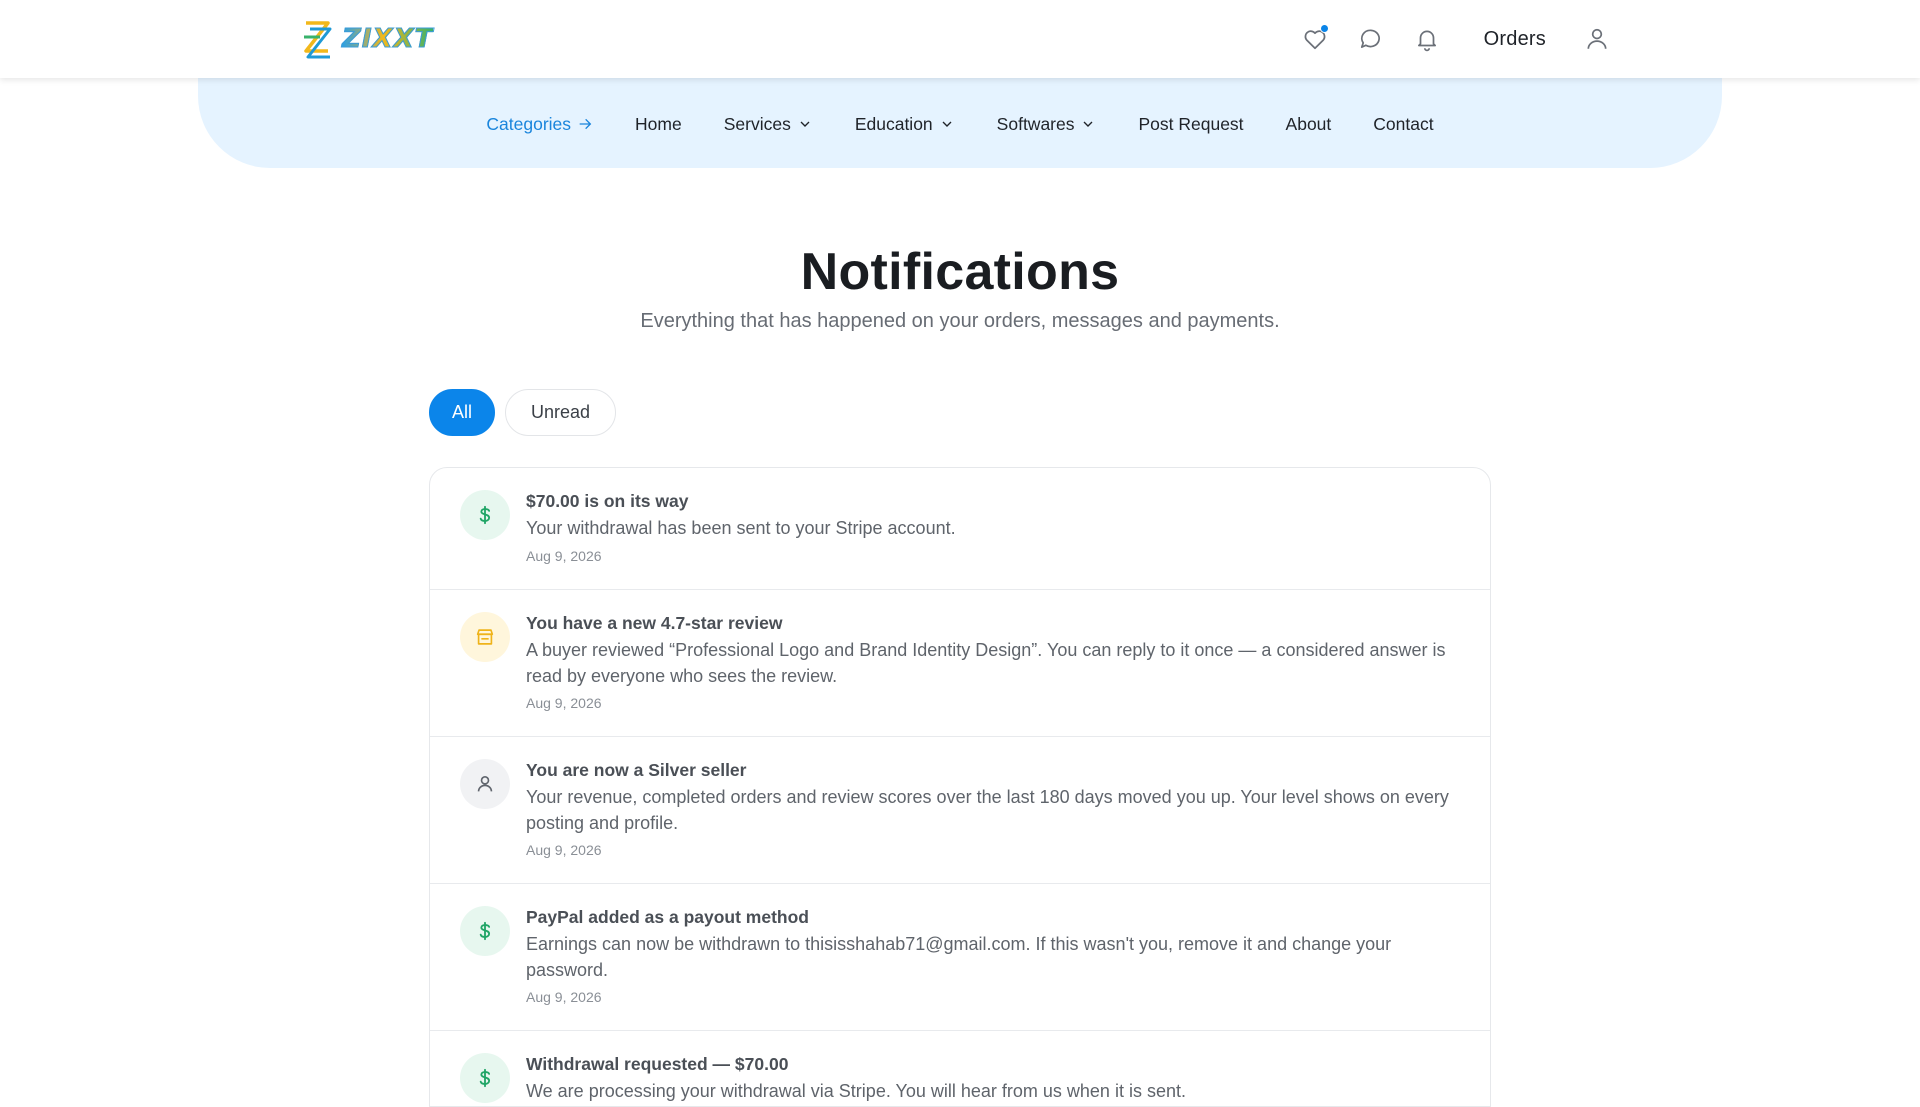  I want to click on nav-contact-label: Contact, so click(1403, 123).